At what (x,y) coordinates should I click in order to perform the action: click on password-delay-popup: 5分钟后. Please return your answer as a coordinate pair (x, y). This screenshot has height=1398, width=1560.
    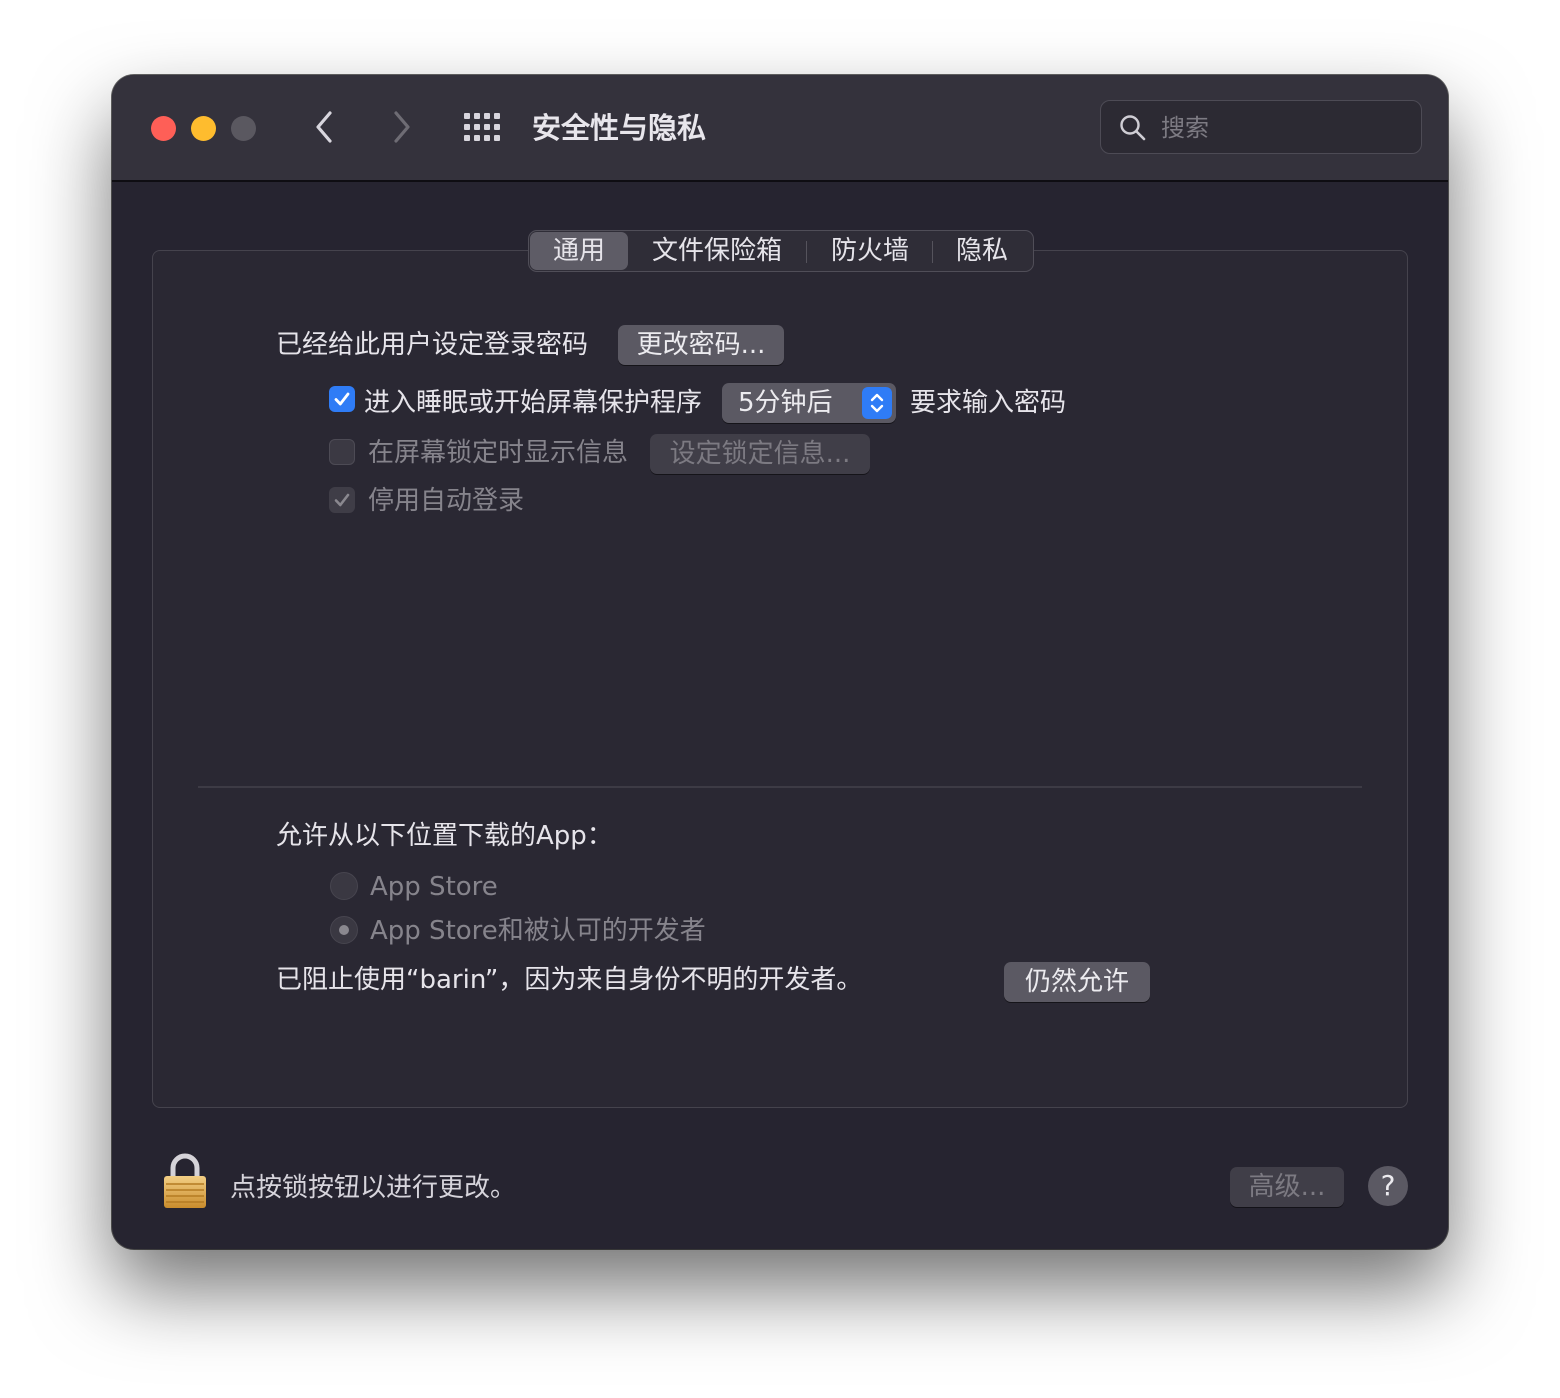
    Looking at the image, I should click on (809, 403).